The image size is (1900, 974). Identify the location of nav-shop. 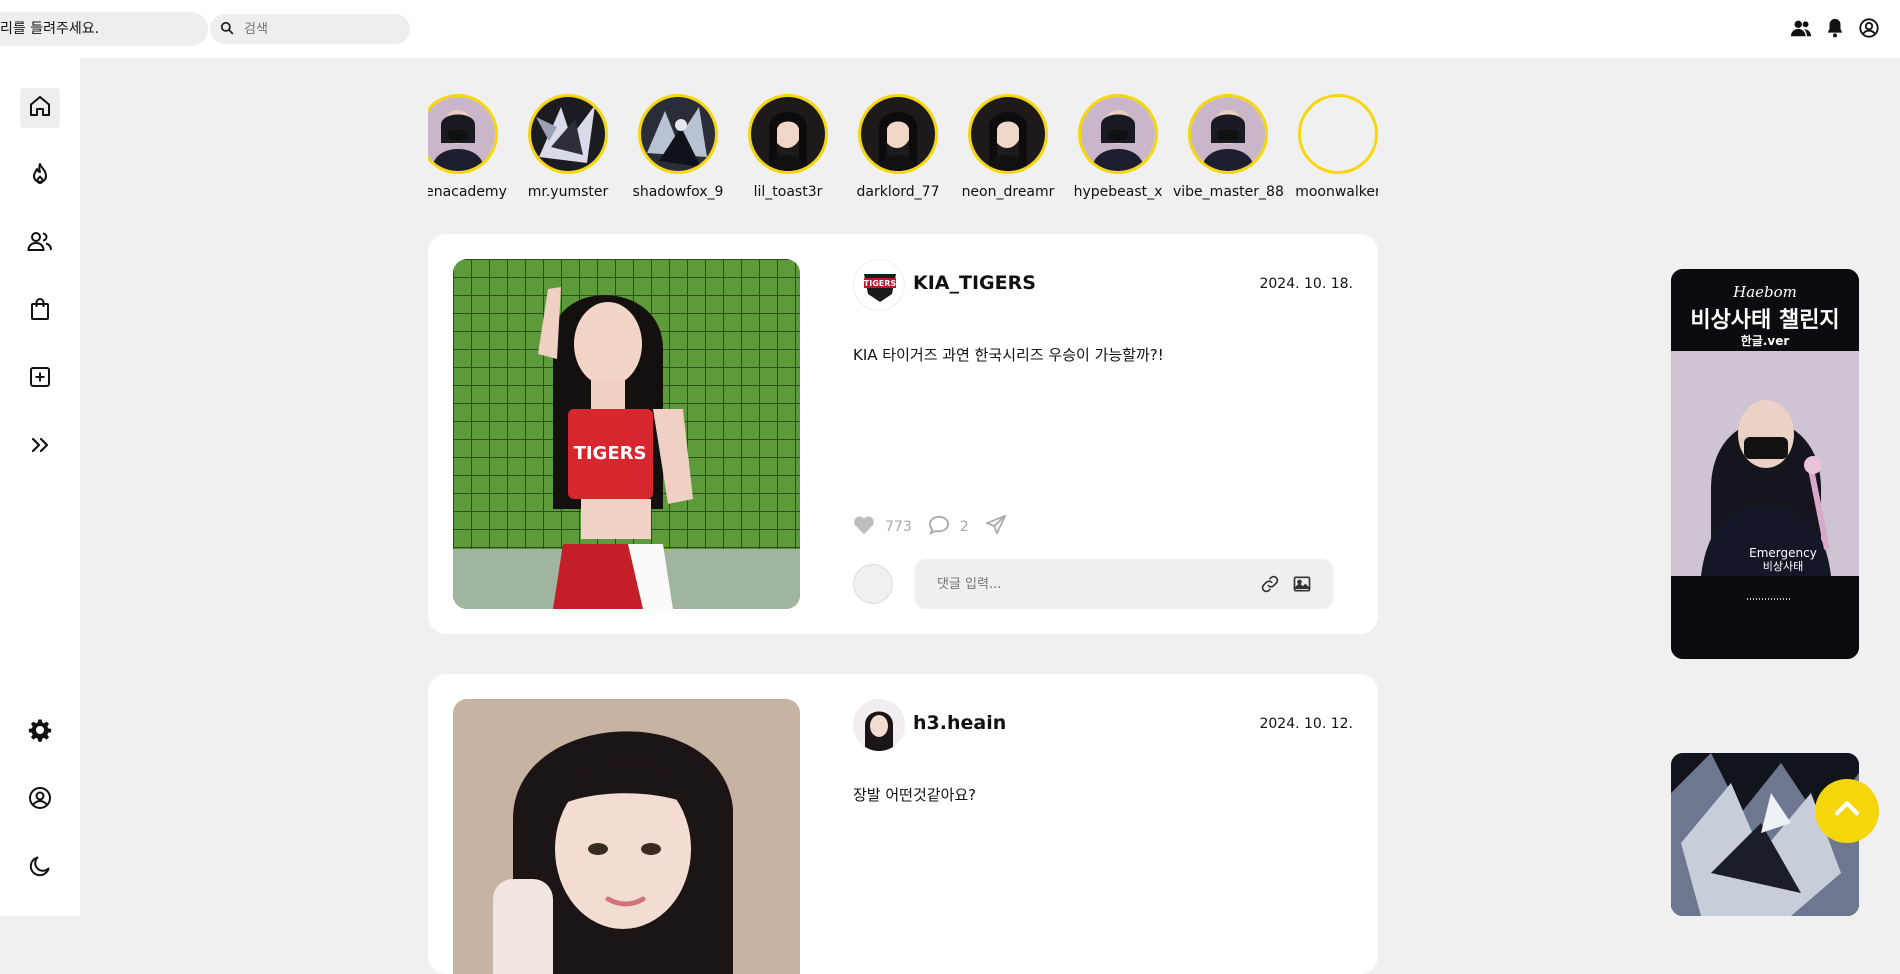
(40, 311).